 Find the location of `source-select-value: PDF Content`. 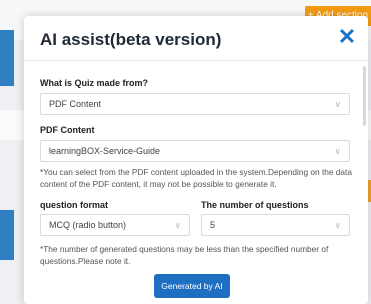

source-select-value: PDF Content is located at coordinates (75, 104).